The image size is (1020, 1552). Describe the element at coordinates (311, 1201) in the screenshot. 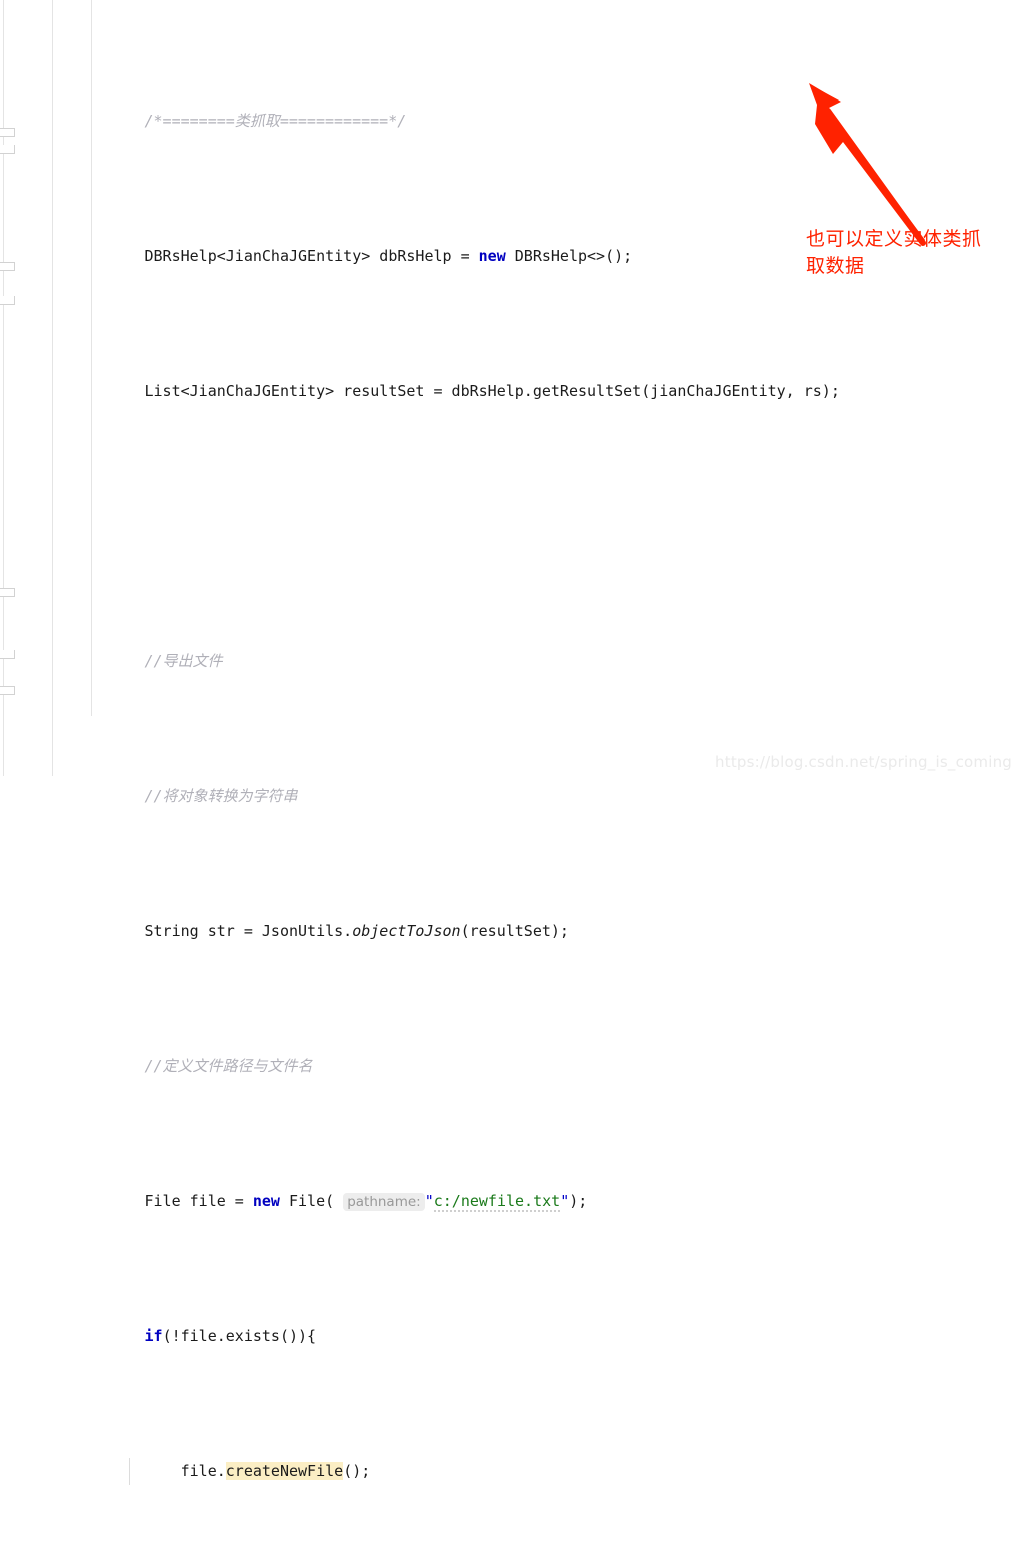

I see `file-constructor-open: File(` at that location.